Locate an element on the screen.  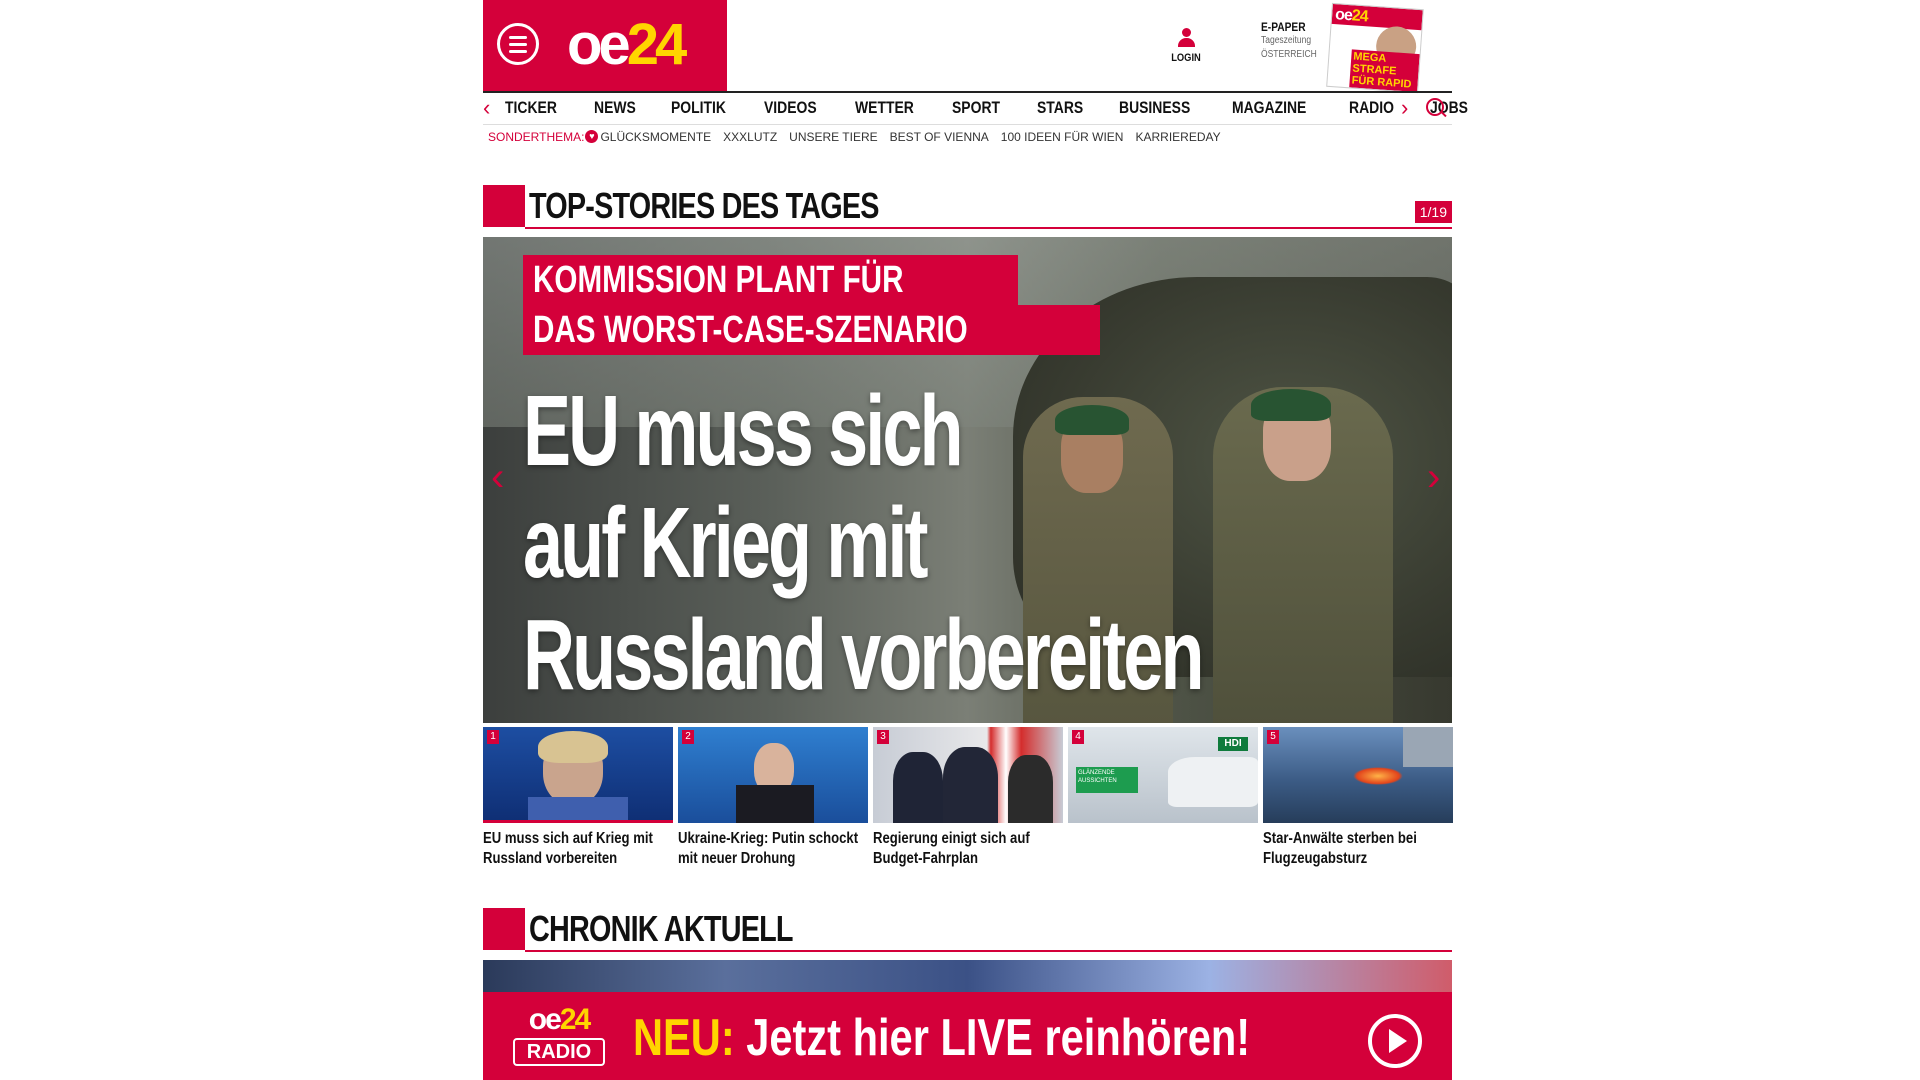
hero-kicker-line-1: KOMMISSION PLANT FÜR is located at coordinates (770, 280).